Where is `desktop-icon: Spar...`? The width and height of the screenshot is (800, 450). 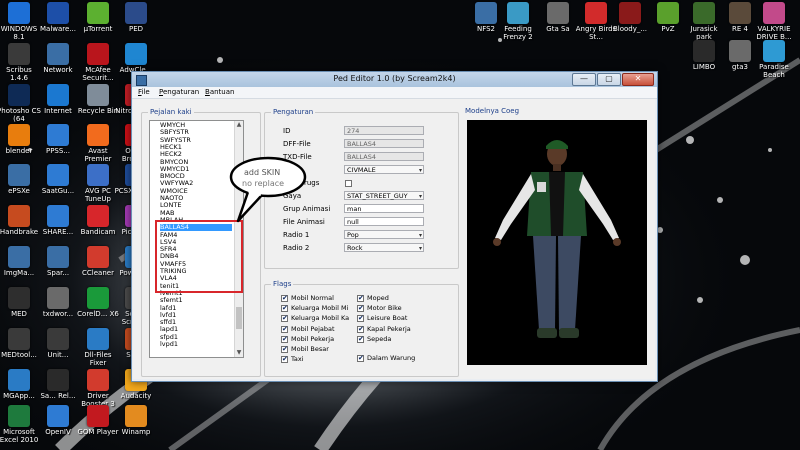 desktop-icon: Spar... is located at coordinates (58, 261).